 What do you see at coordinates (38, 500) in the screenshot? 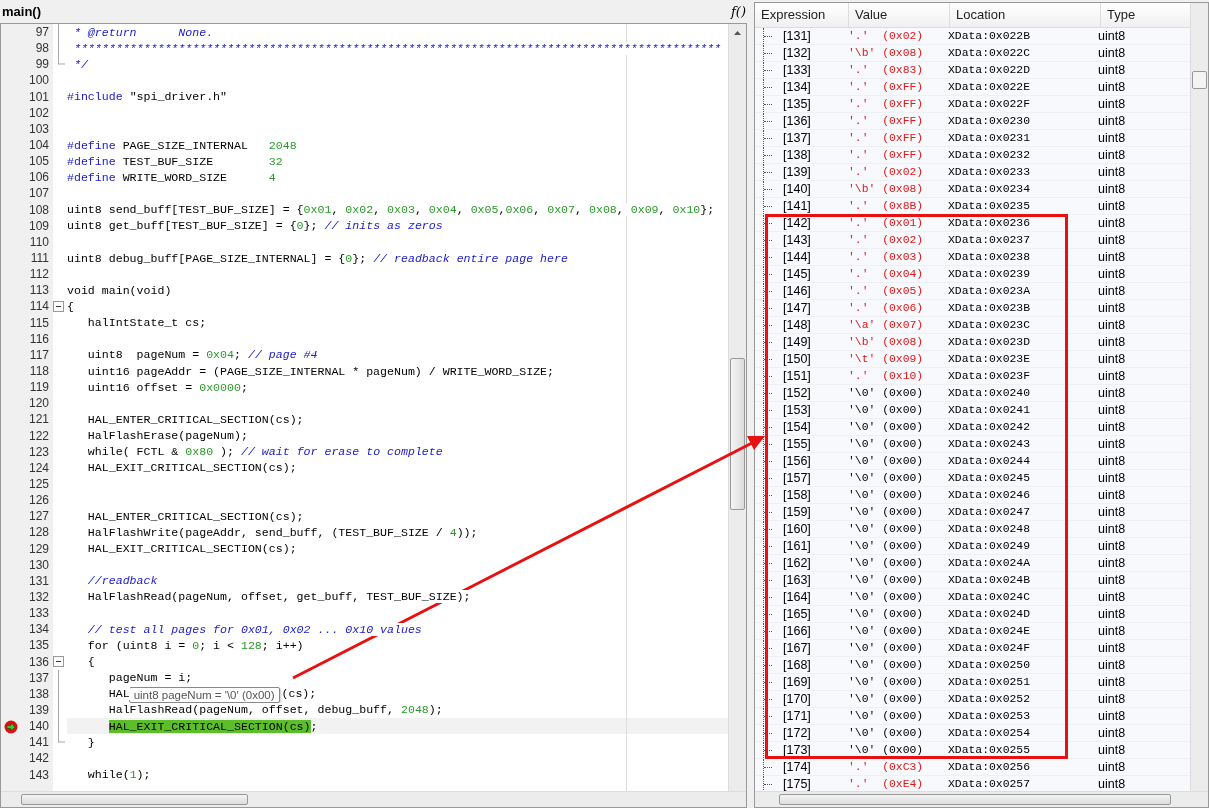
I see `line-number: 126` at bounding box center [38, 500].